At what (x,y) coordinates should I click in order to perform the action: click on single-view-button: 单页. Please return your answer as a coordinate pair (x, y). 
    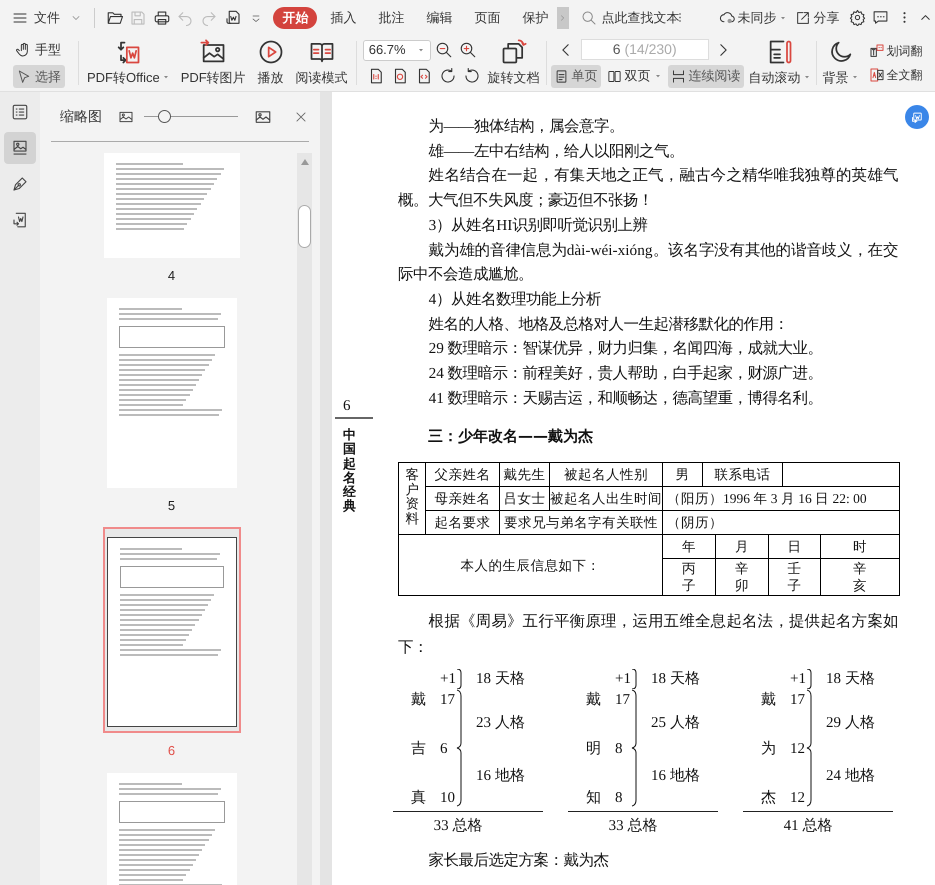
    Looking at the image, I should click on (575, 76).